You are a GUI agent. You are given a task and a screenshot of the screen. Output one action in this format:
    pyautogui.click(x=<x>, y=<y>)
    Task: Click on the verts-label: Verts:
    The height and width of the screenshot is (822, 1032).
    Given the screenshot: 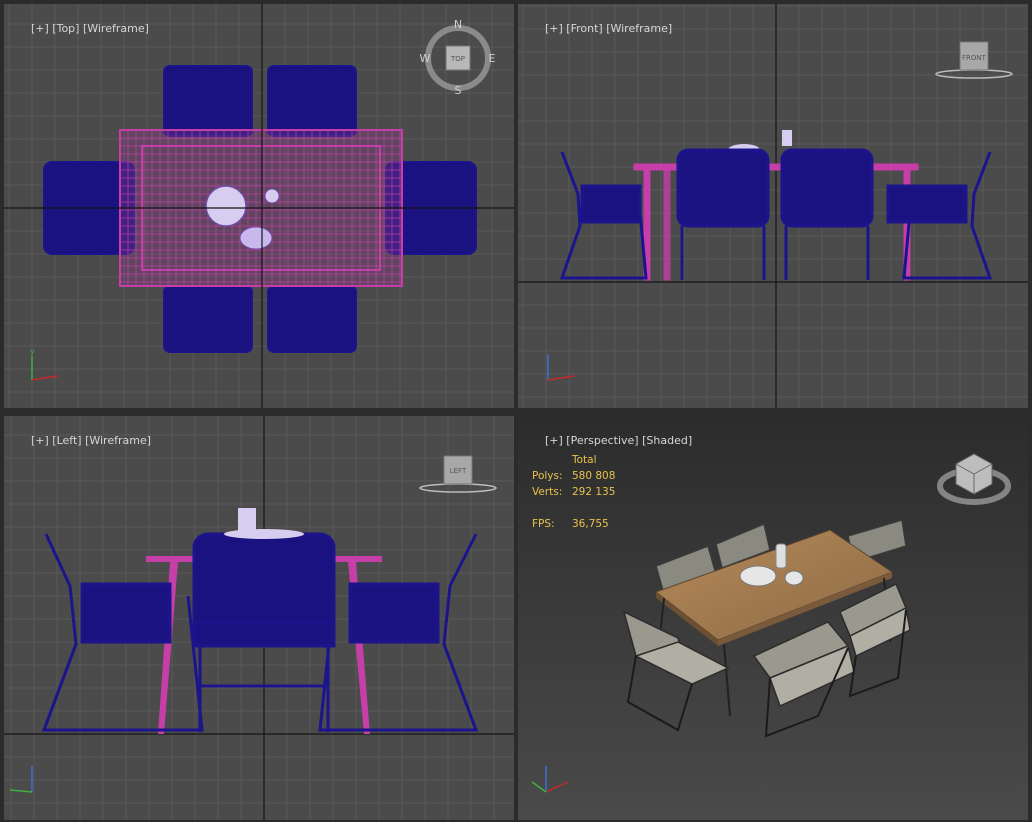 What is the action you would take?
    pyautogui.click(x=547, y=492)
    